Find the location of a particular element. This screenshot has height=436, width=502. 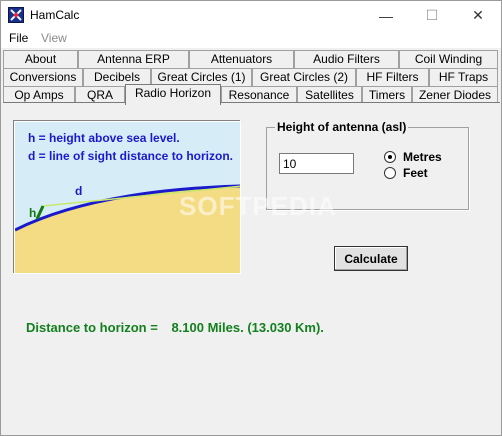

tab-attenuators: Attenuators is located at coordinates (241, 59).